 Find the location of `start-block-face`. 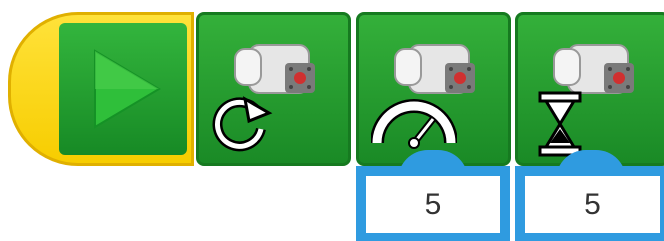

start-block-face is located at coordinates (123, 89).